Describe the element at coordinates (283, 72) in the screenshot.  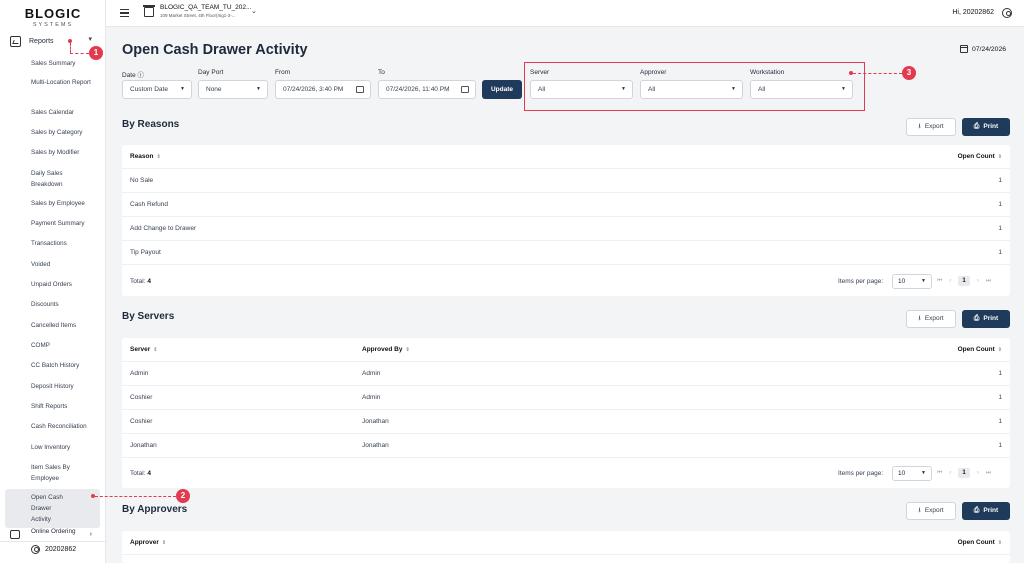
I see `from-label: From` at that location.